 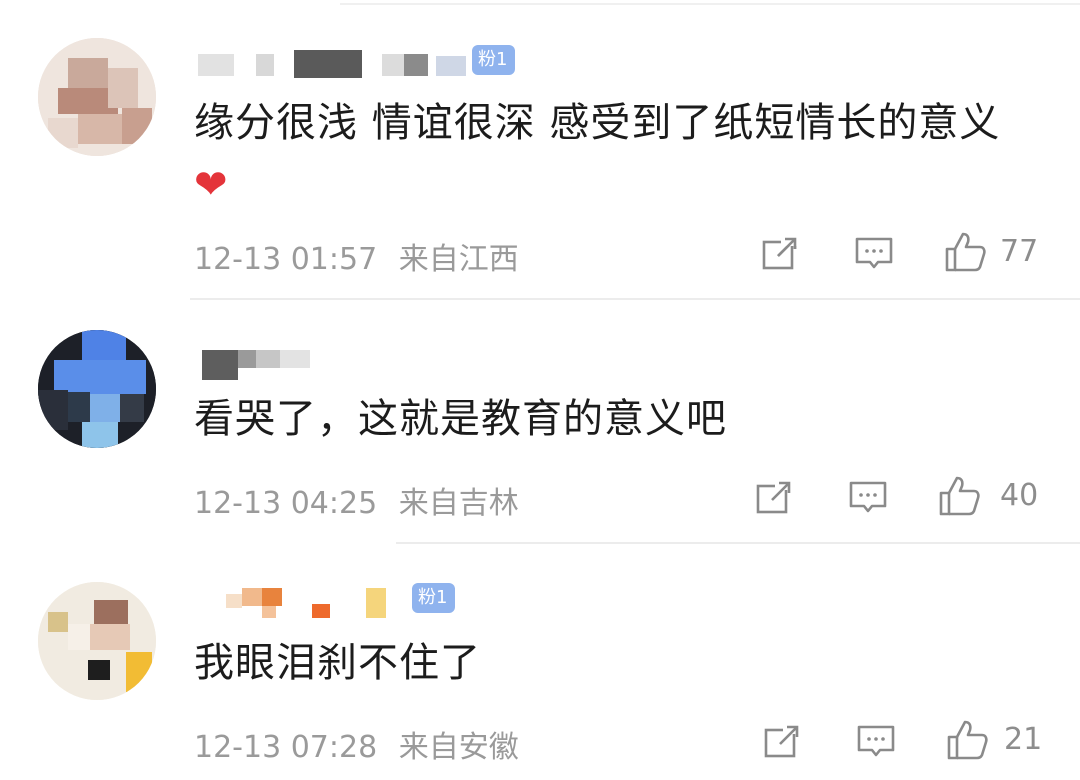 I want to click on comment-meta: 12-13 04:25 来自吉林, so click(x=356, y=500).